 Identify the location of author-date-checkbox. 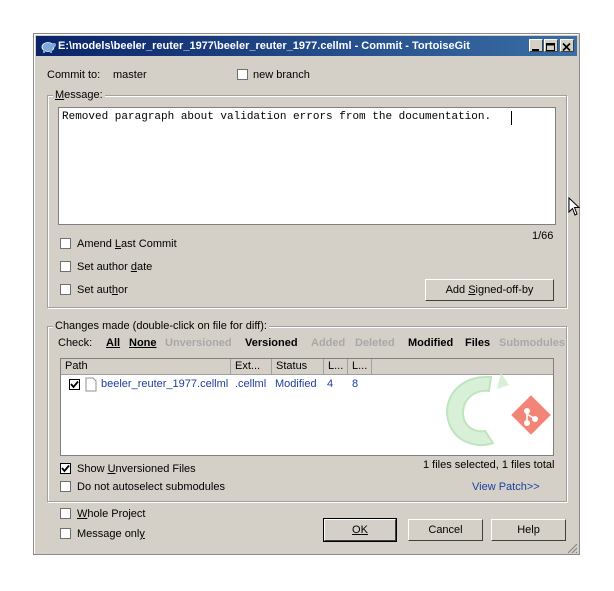
(65, 266).